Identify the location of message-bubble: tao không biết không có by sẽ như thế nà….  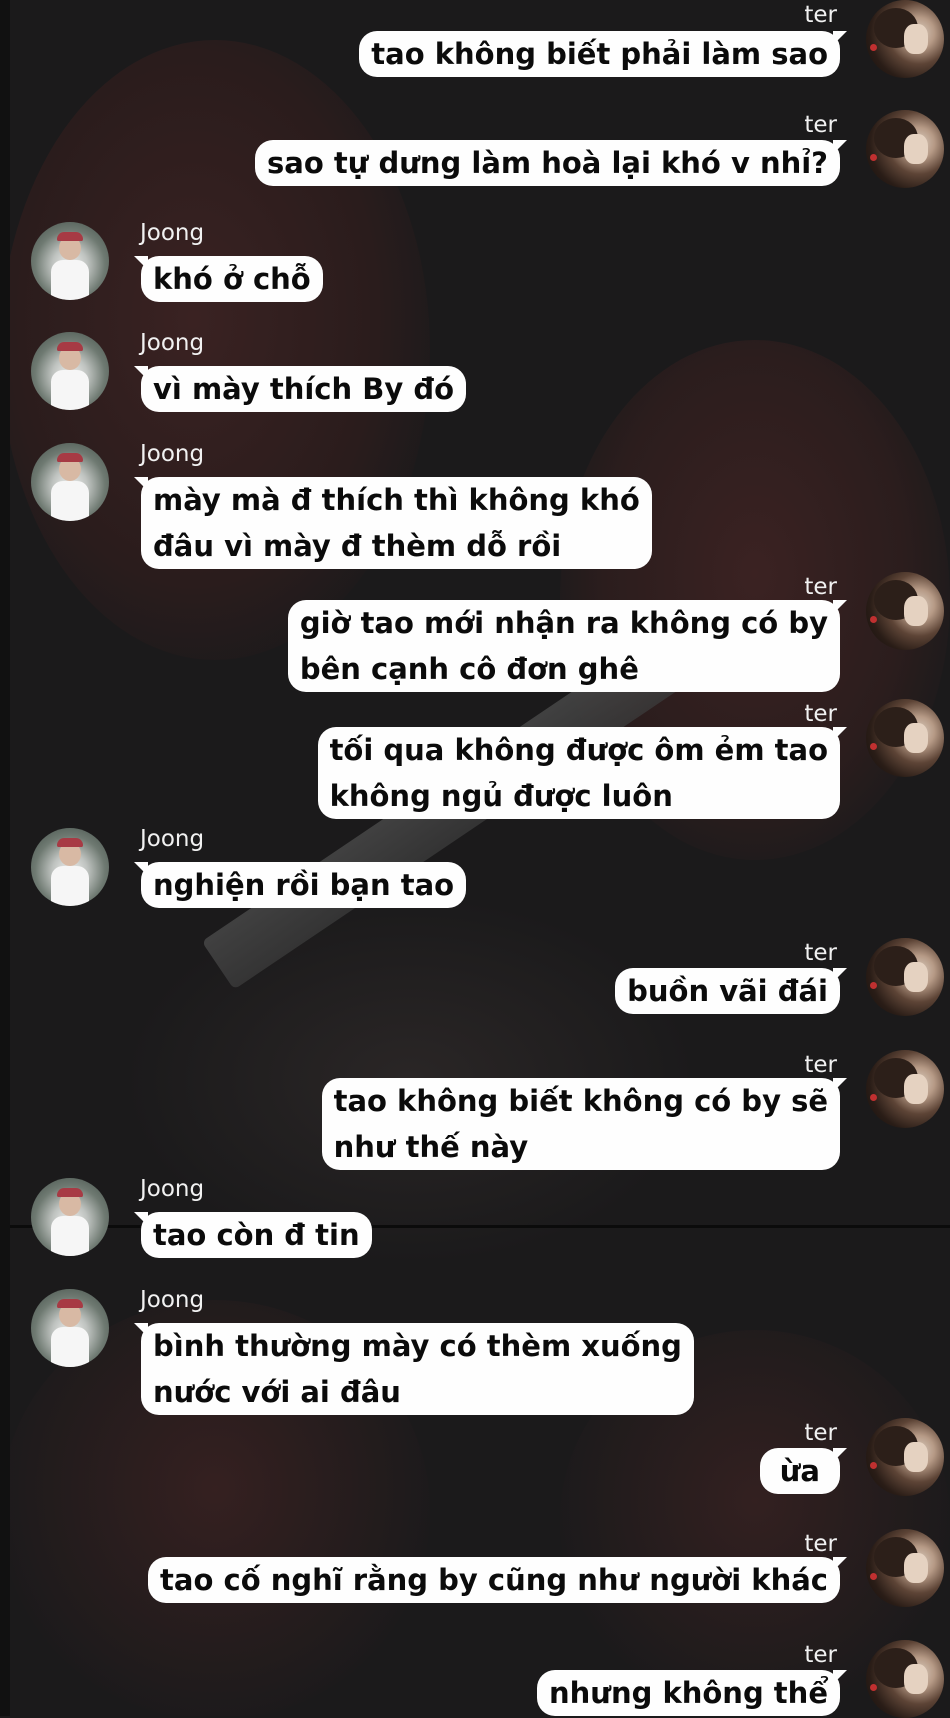
(584, 1124).